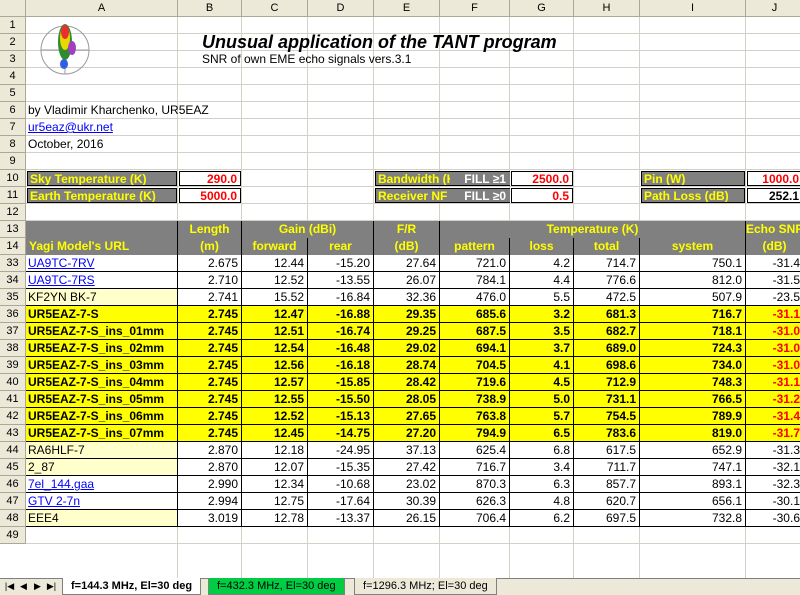  I want to click on row-header: 34, so click(13, 280).